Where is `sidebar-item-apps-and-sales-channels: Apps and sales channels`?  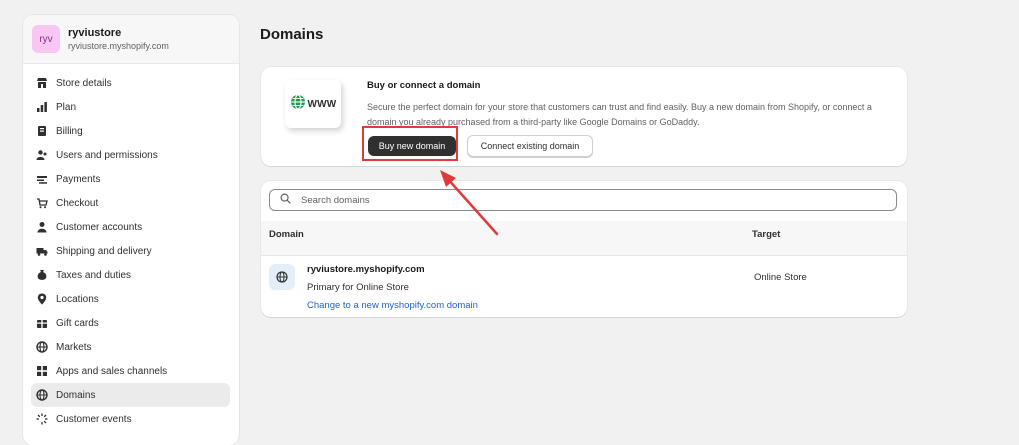 sidebar-item-apps-and-sales-channels: Apps and sales channels is located at coordinates (126, 371).